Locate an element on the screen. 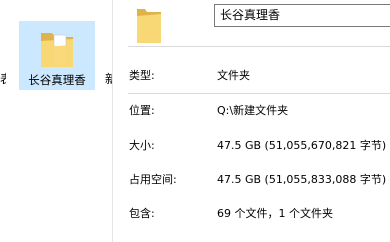 The width and height of the screenshot is (390, 242). neighbor-item-label: 表 is located at coordinates (3, 79).